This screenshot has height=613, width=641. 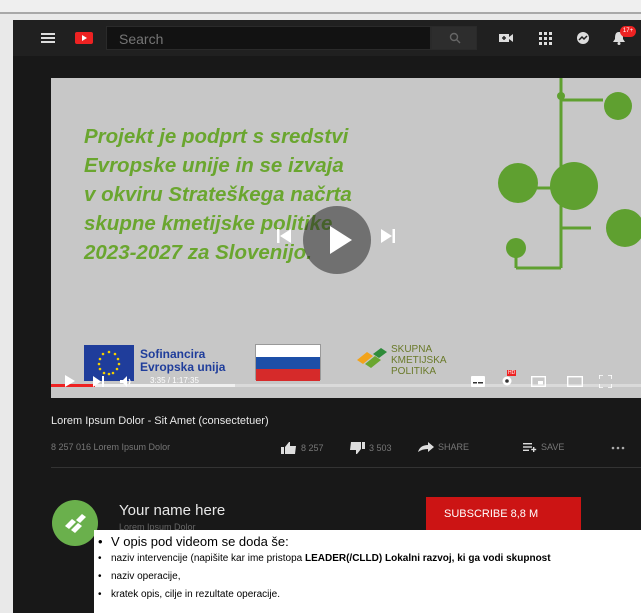 I want to click on search-button, so click(x=454, y=38).